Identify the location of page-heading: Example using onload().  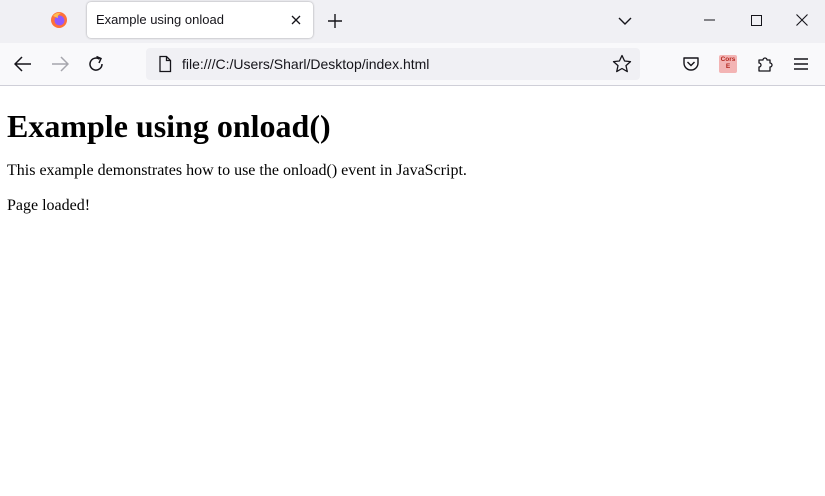
(169, 126).